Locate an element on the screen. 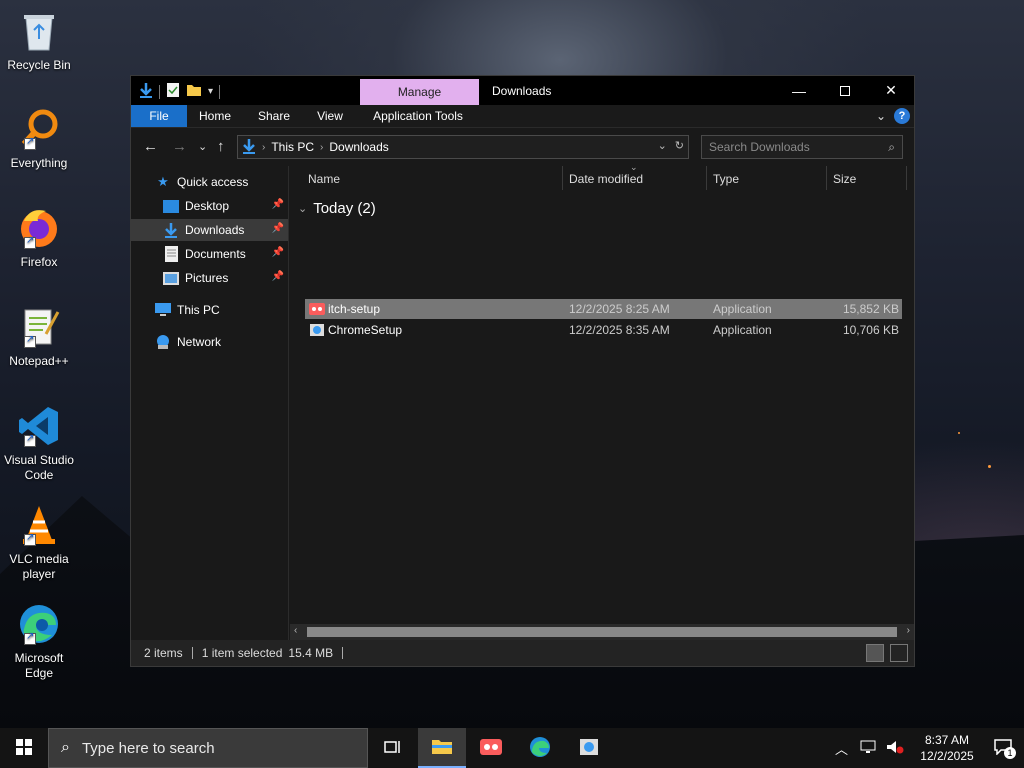  taskbar-search-box: ⌕ Type here to search is located at coordinates (208, 748).